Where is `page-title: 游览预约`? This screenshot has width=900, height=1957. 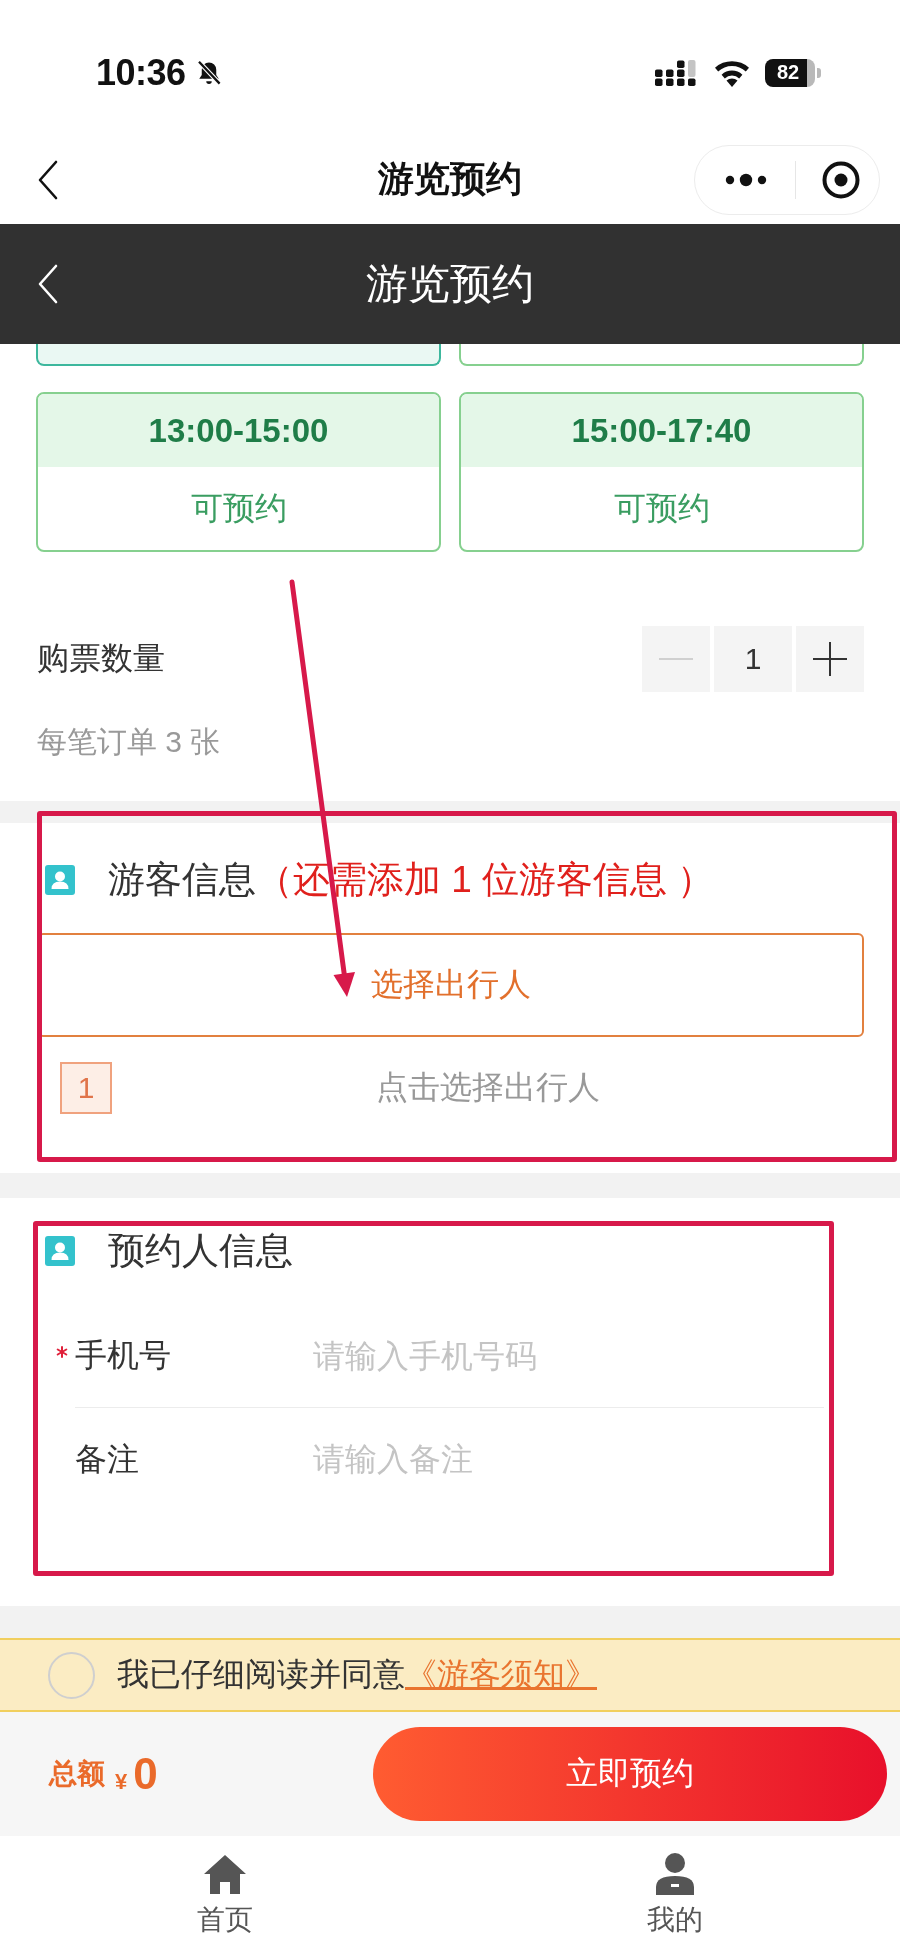
page-title: 游览预约 is located at coordinates (450, 284).